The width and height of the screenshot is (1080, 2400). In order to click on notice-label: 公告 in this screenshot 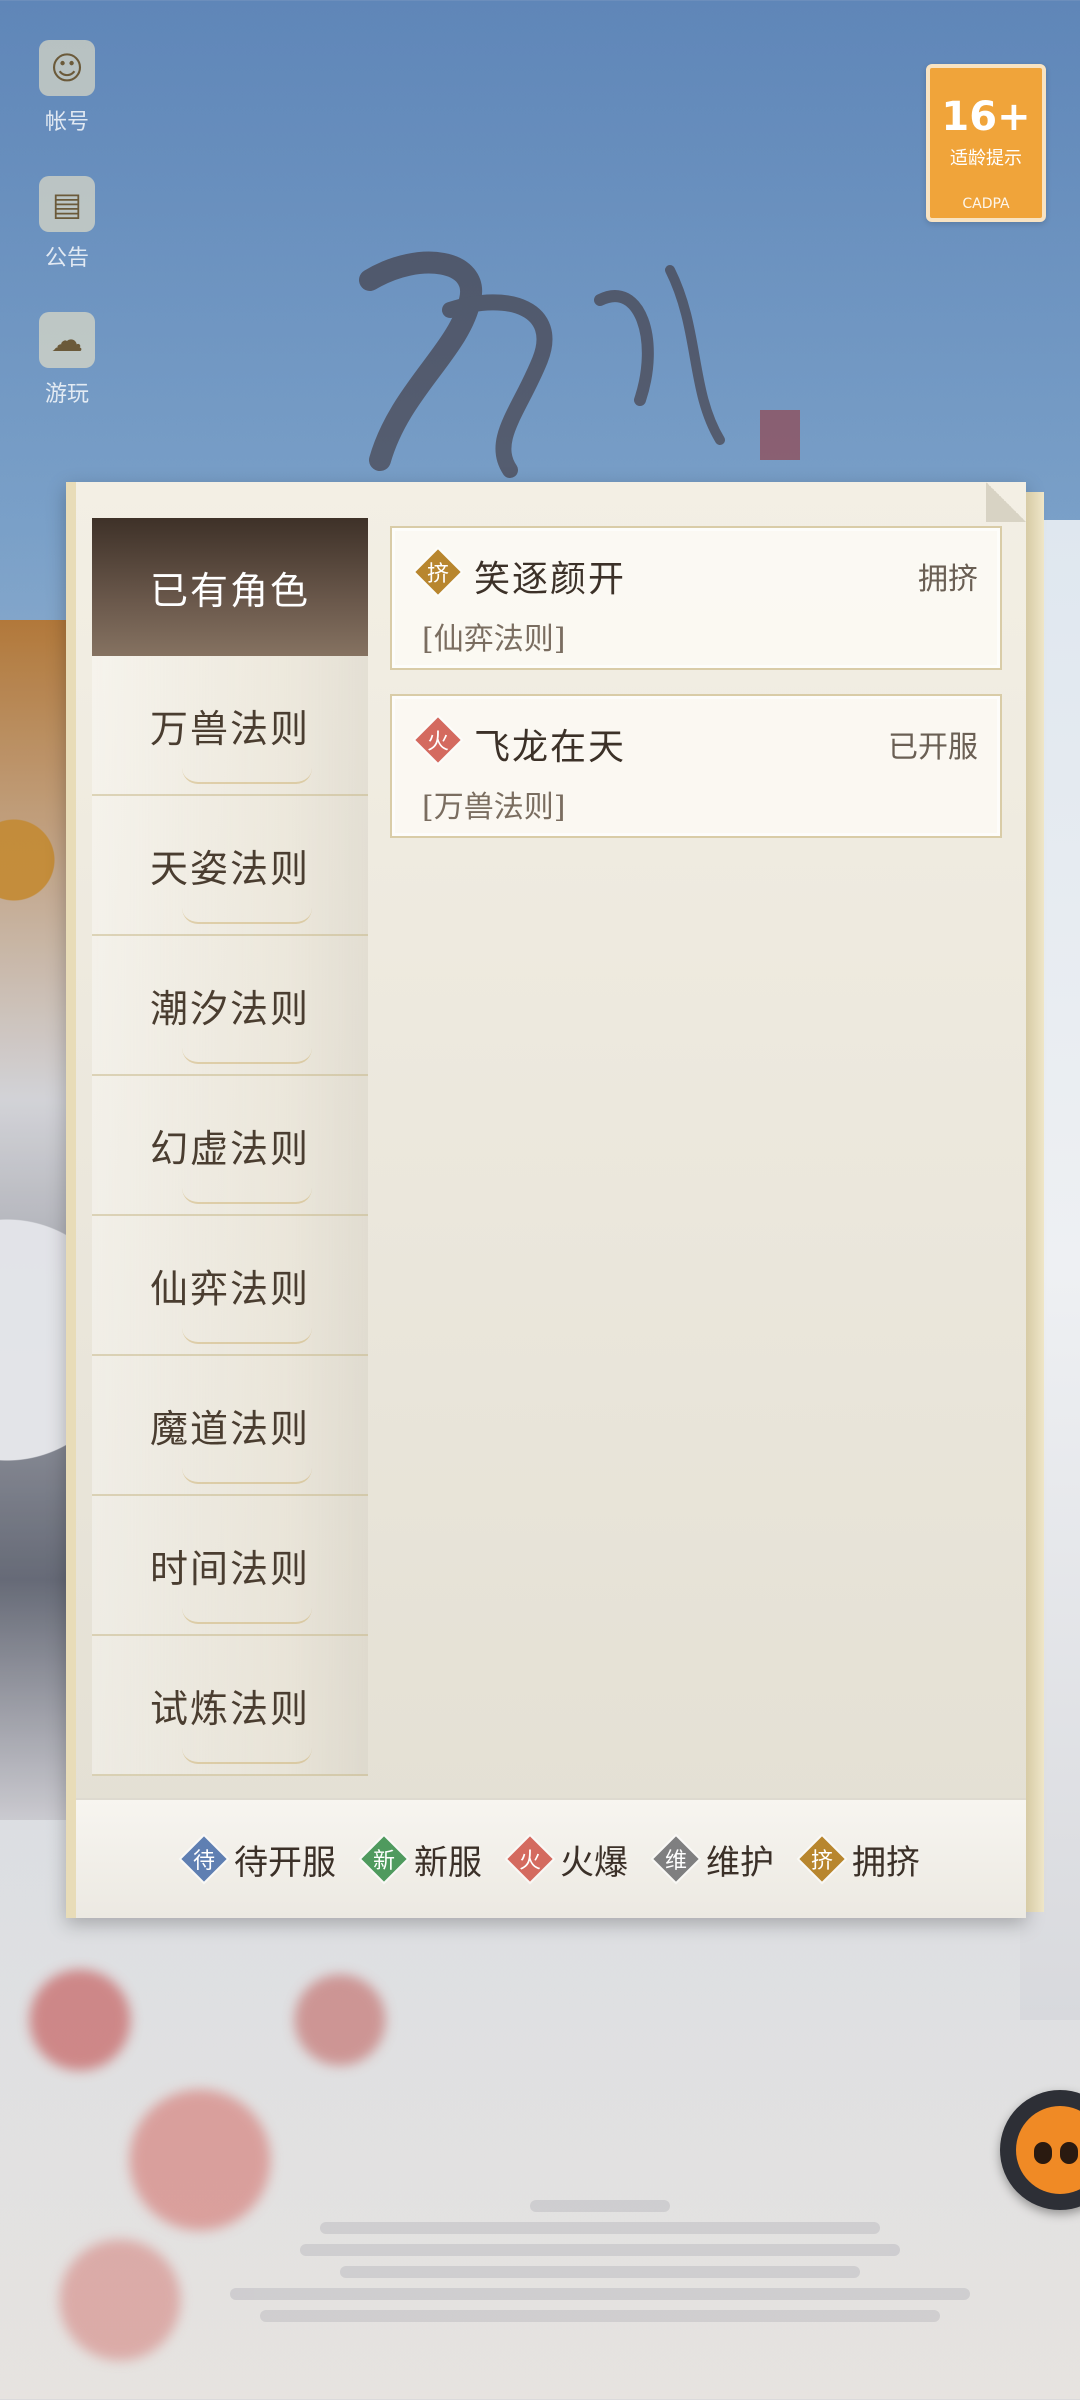, I will do `click(66, 258)`.